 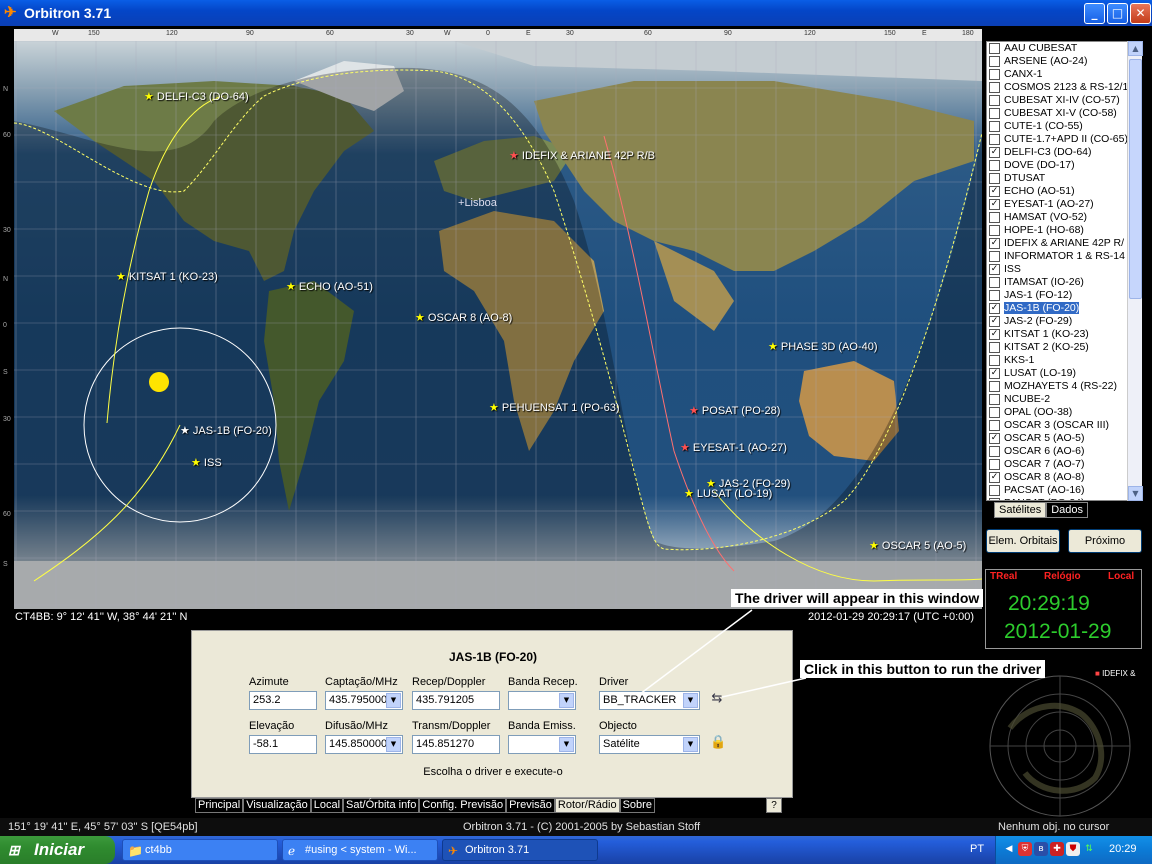 I want to click on start-button: ⊞ Iniciar, so click(x=57, y=850).